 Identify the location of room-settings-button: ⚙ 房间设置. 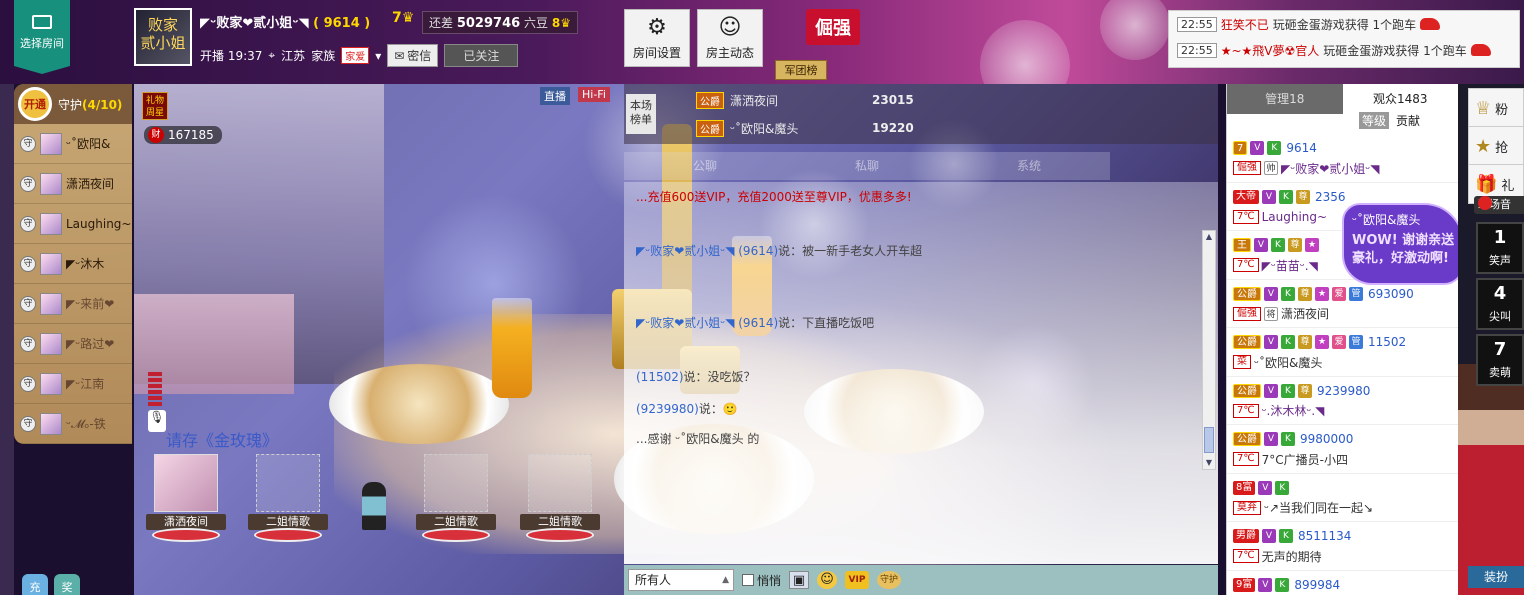
(657, 38).